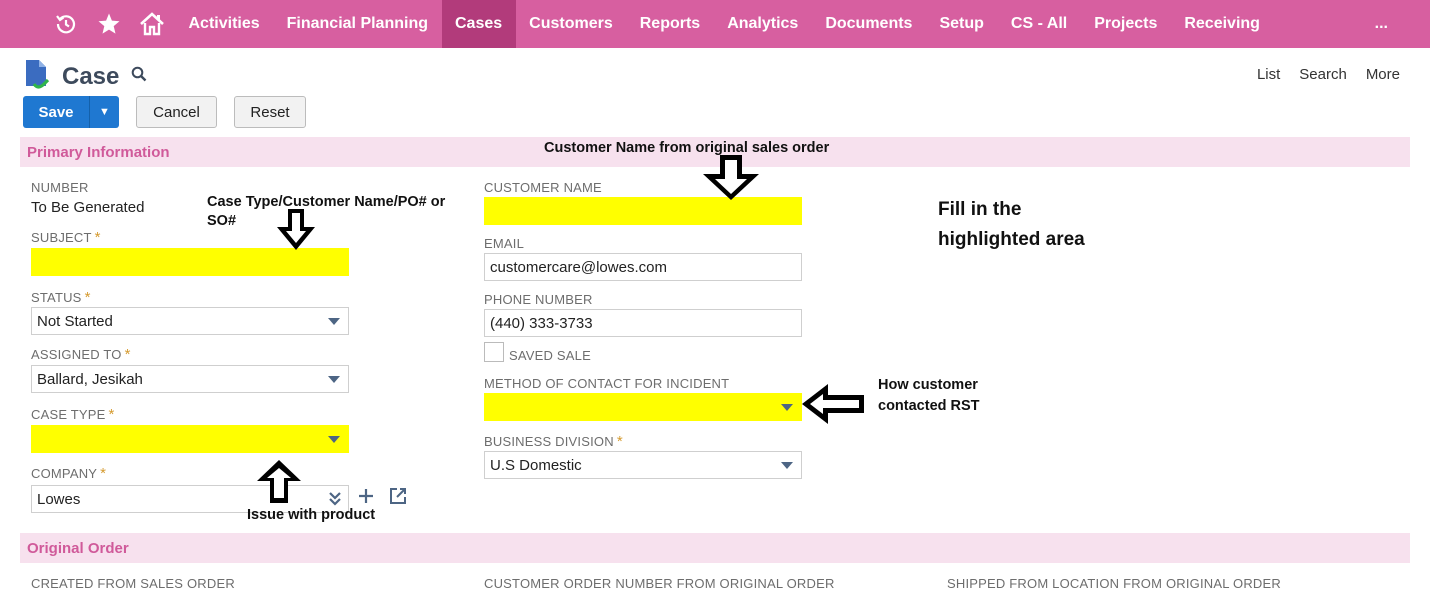 This screenshot has height=593, width=1430. I want to click on status-label: STATUS *, so click(61, 297).